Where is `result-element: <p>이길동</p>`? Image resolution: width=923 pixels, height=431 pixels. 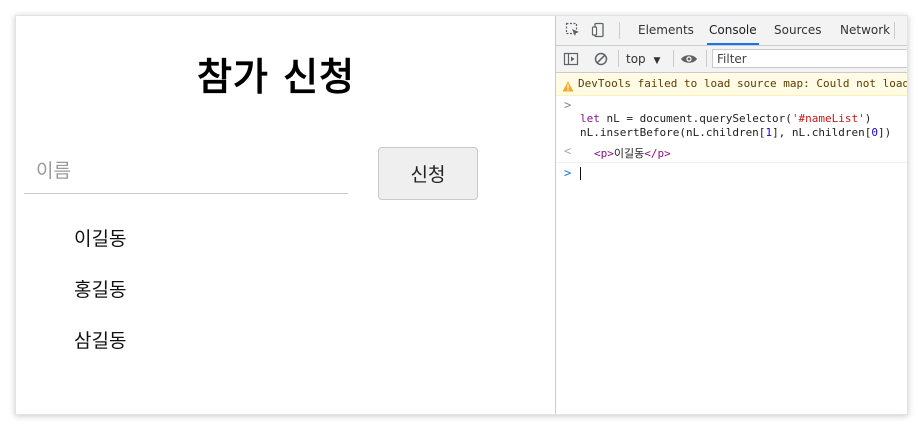
result-element: <p>이길동</p> is located at coordinates (632, 153).